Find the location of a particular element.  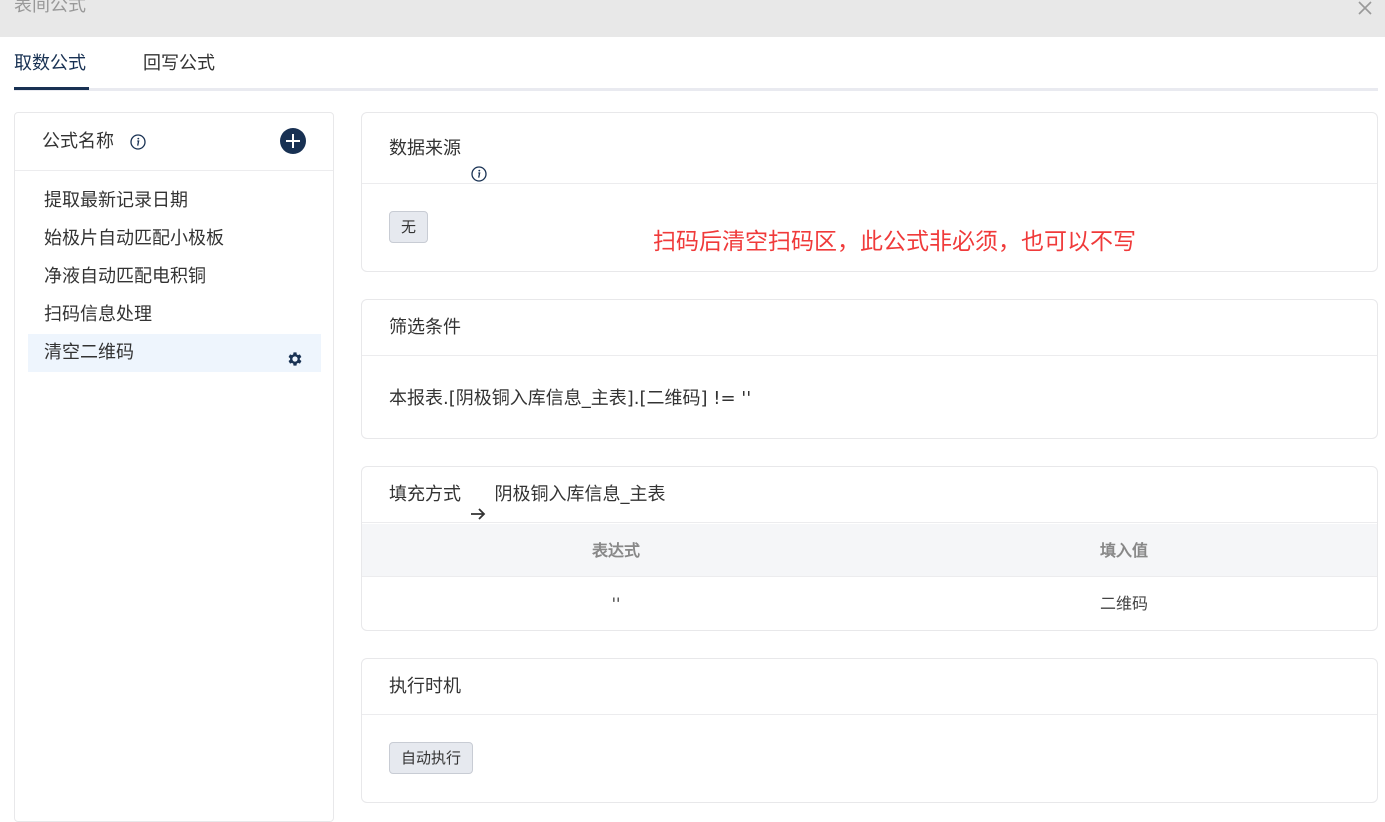

annotation-note: 扫码后清空扫码区，此公式非必须，也可以不写 is located at coordinates (894, 242).